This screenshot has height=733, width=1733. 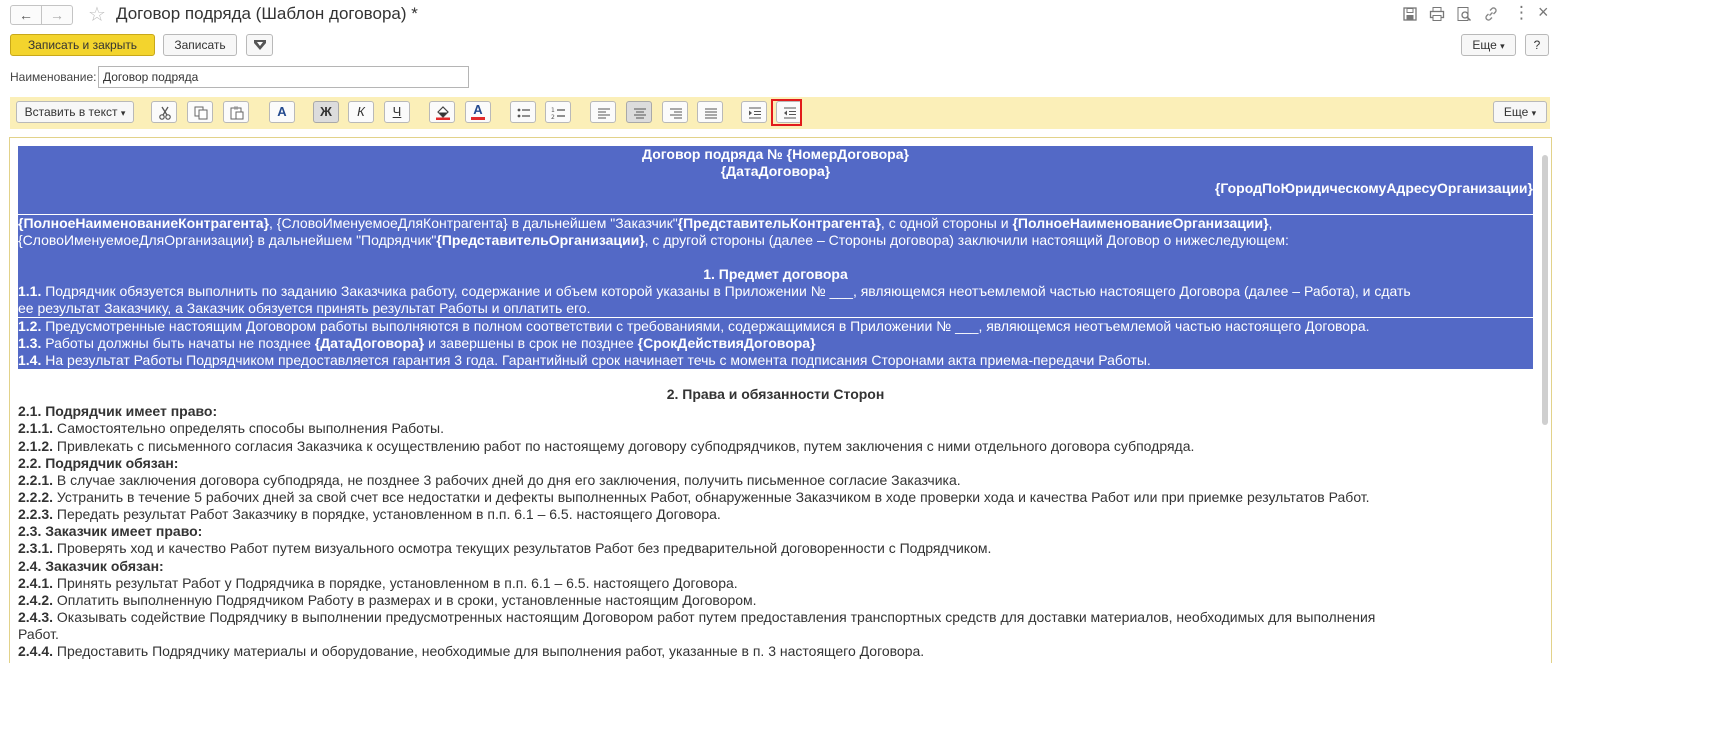 I want to click on save-and-close-button: Записать и закрыть, so click(x=82, y=45).